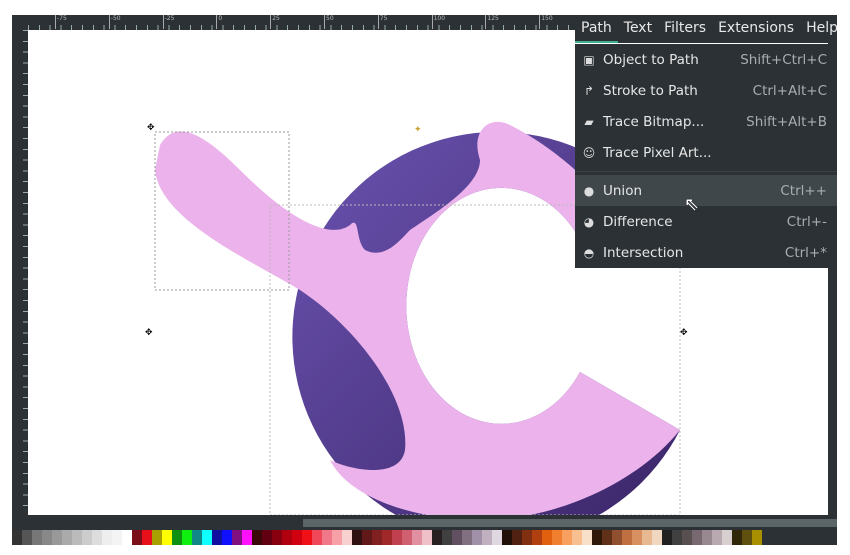  What do you see at coordinates (438, 22) in the screenshot?
I see `ruler-label: 100` at bounding box center [438, 22].